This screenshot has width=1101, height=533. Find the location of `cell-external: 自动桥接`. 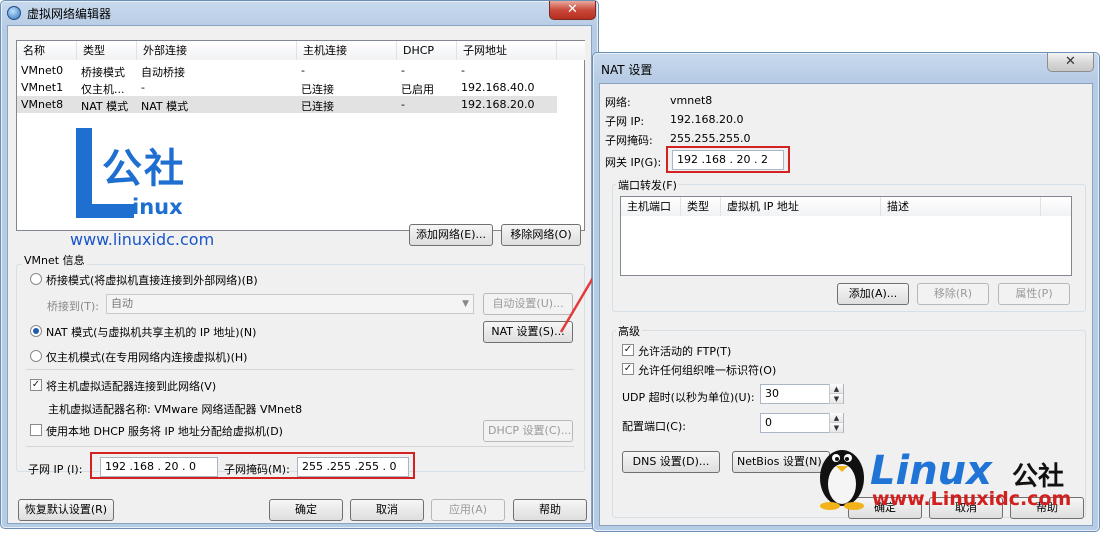

cell-external: 自动桥接 is located at coordinates (163, 72).